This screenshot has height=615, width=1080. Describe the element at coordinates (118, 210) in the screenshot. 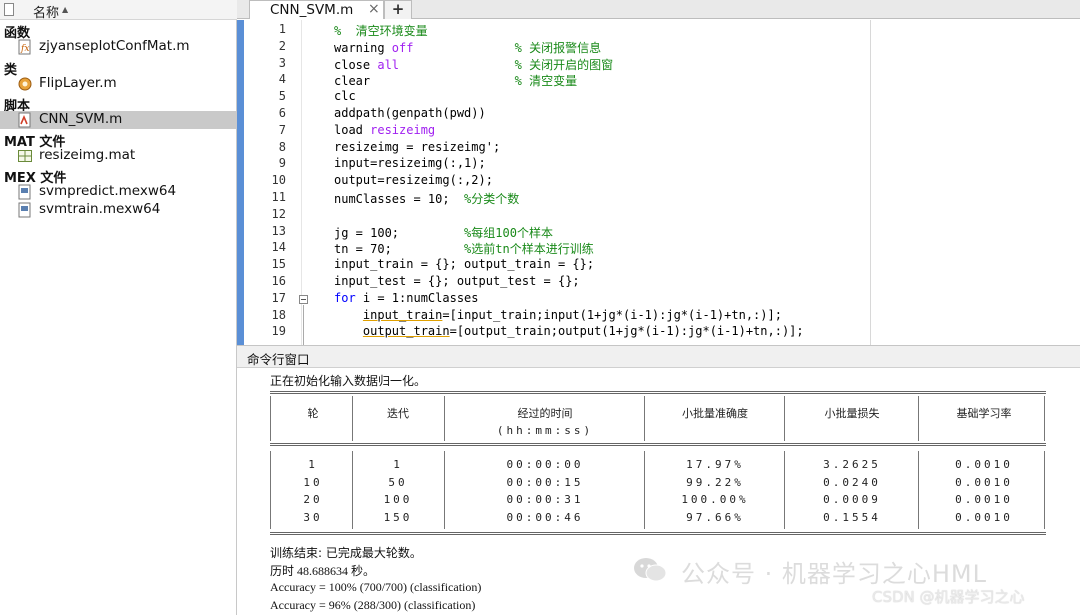

I see `file-item-svmtrain: svmtrain.mexw64` at that location.